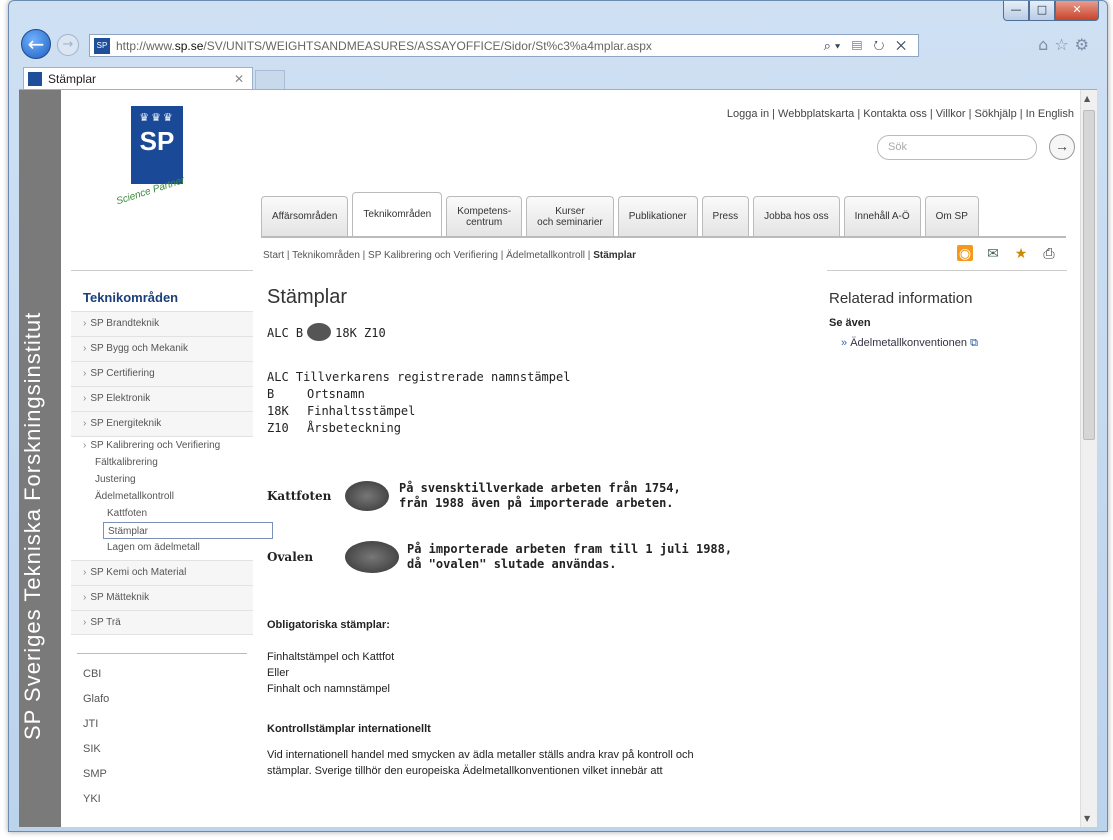 The width and height of the screenshot is (1113, 840). Describe the element at coordinates (725, 216) in the screenshot. I see `nav-tab-press: Press` at that location.